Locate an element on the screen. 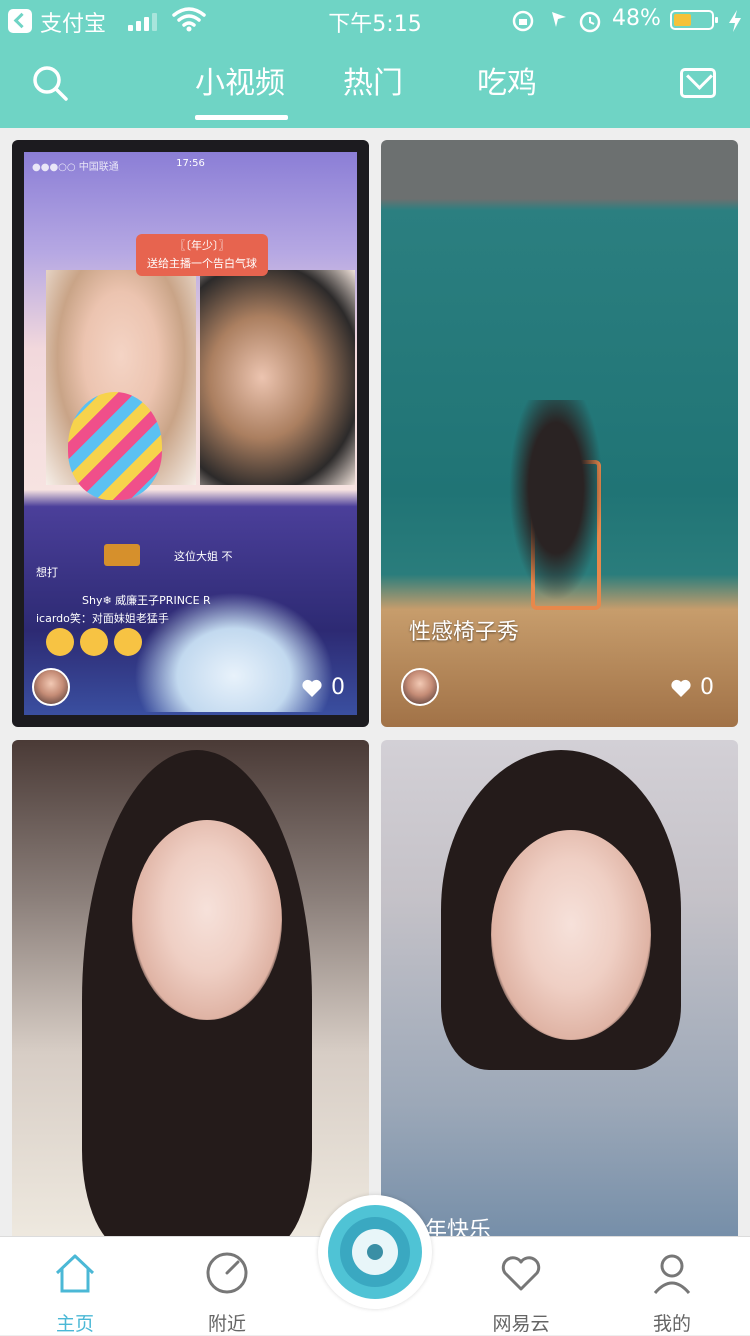  tab-mine-label: 我的 is located at coordinates (671, 1324).